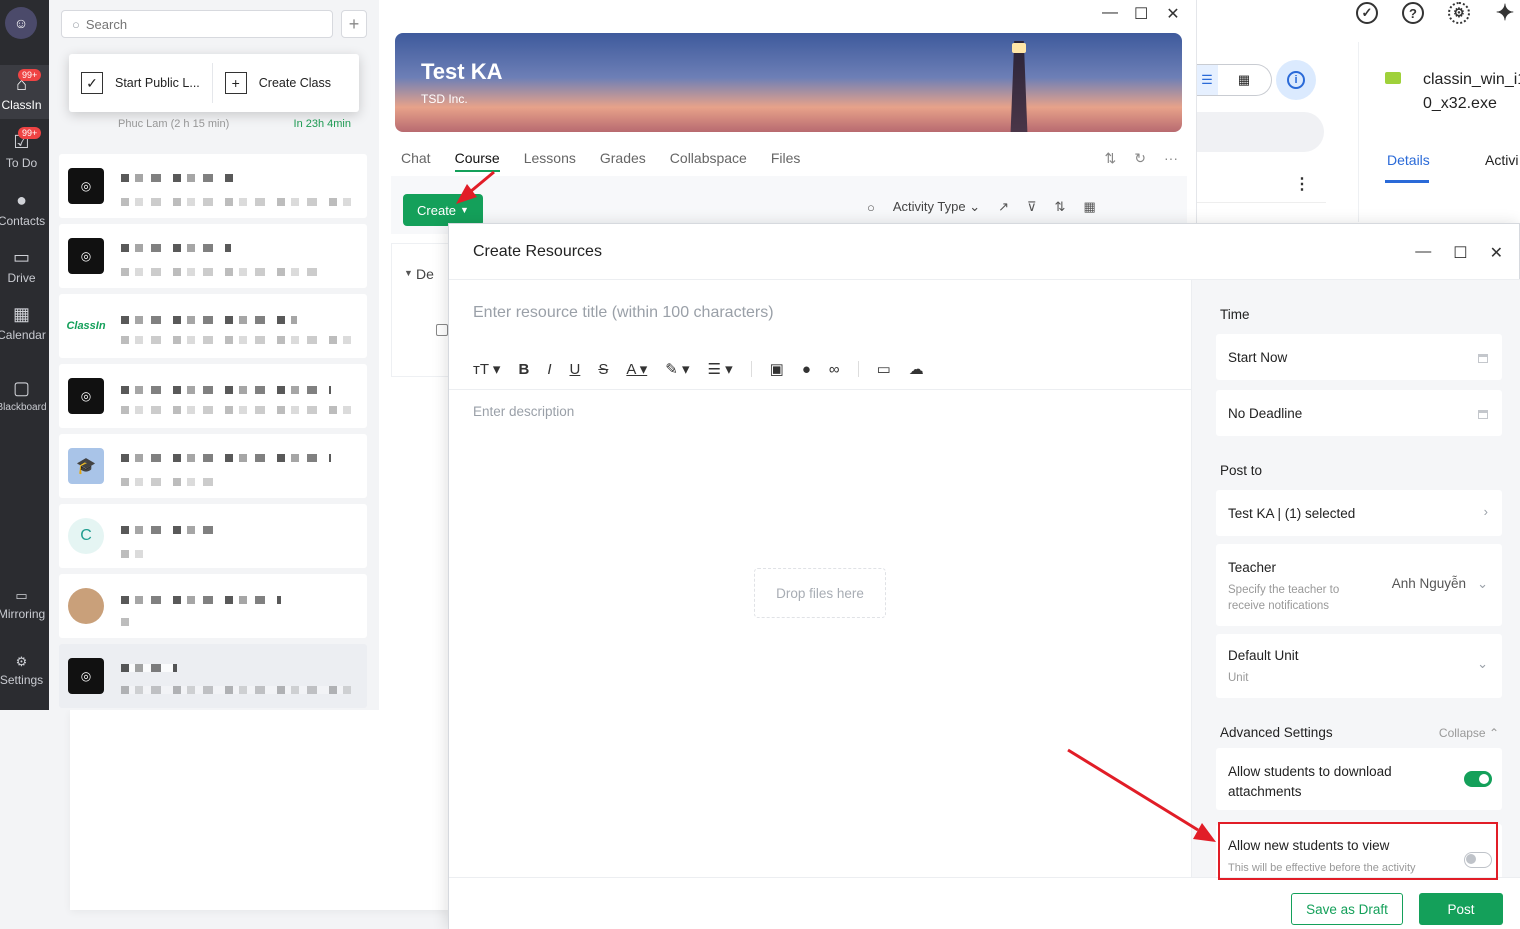 This screenshot has width=1520, height=929. Describe the element at coordinates (462, 71) in the screenshot. I see `course-title: Test KA` at that location.